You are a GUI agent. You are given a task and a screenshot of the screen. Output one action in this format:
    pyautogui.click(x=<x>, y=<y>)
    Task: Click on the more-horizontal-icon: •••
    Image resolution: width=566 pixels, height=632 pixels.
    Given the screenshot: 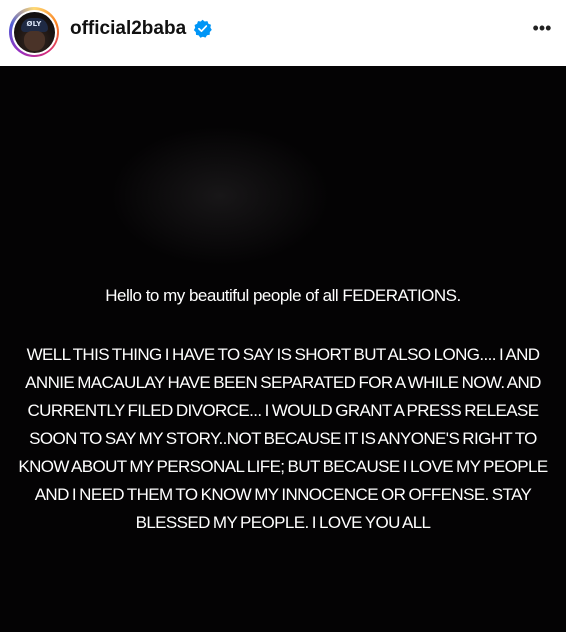 What is the action you would take?
    pyautogui.click(x=542, y=27)
    